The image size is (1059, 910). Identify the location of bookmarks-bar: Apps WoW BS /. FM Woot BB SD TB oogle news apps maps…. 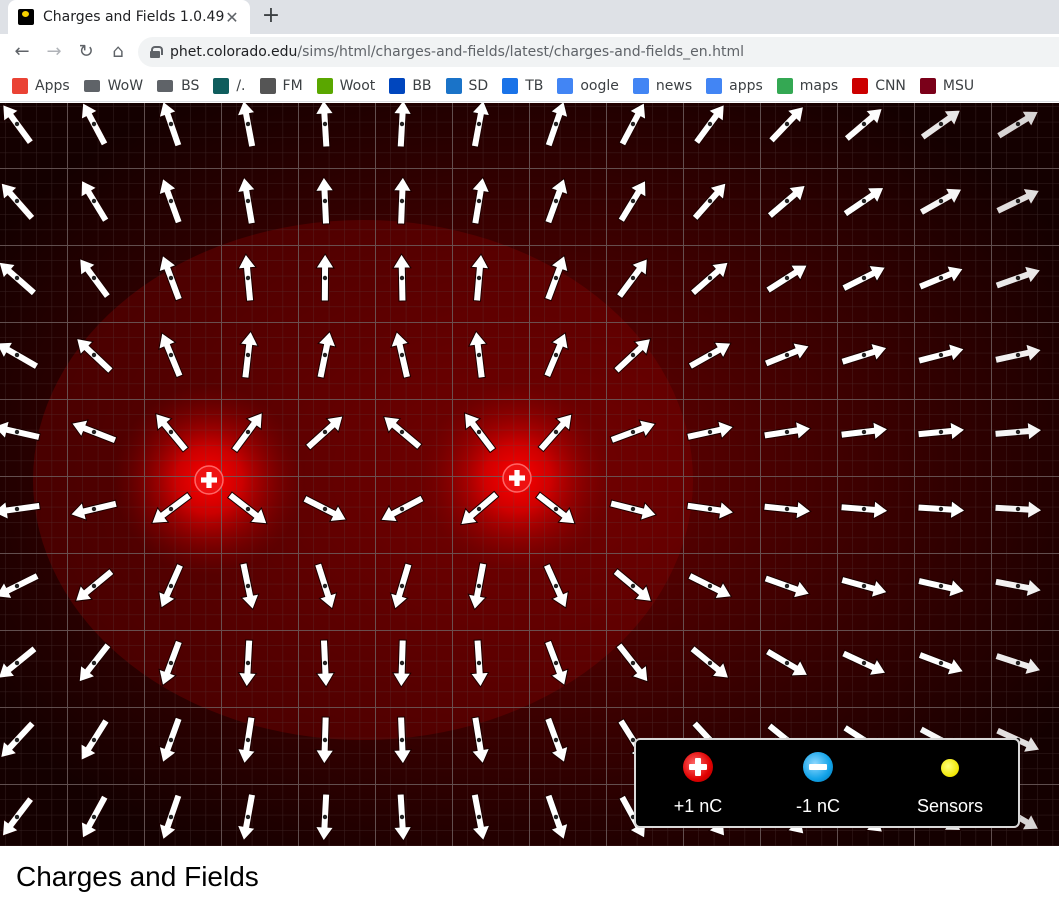
(529, 86).